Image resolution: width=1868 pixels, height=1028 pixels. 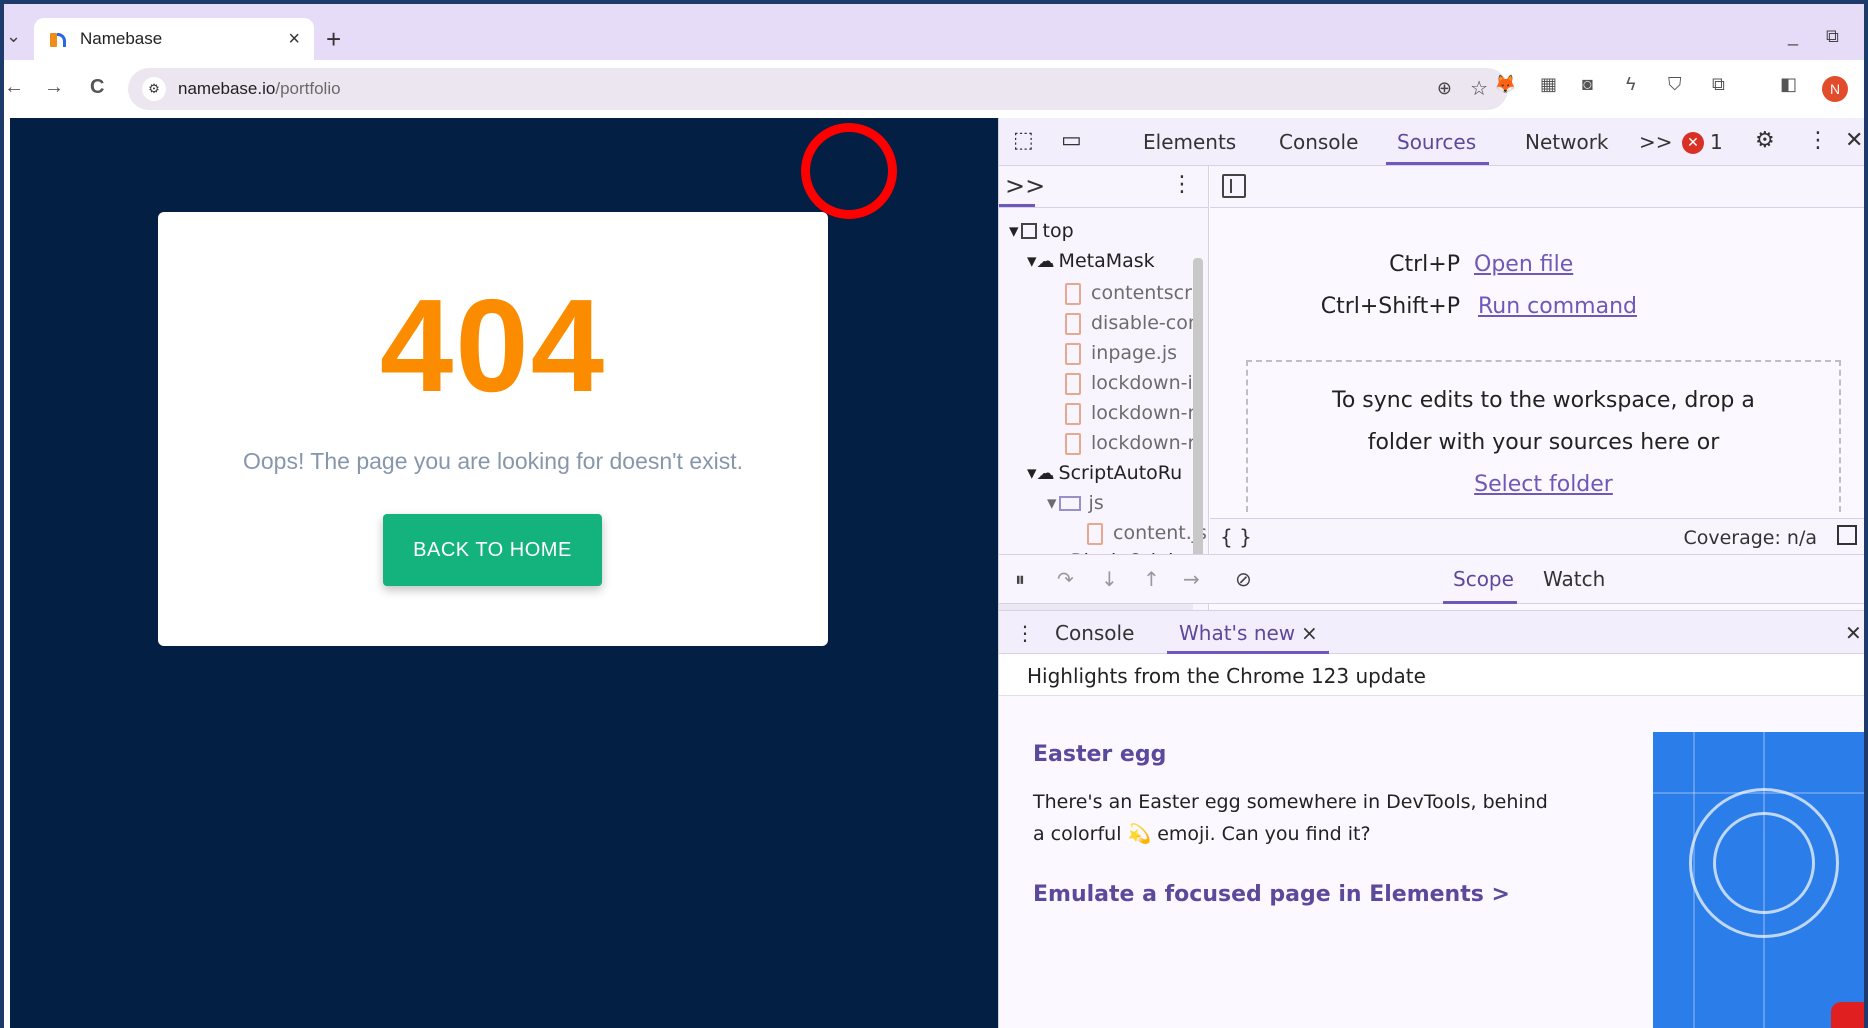 I want to click on address-path: /portfolio, so click(x=308, y=88).